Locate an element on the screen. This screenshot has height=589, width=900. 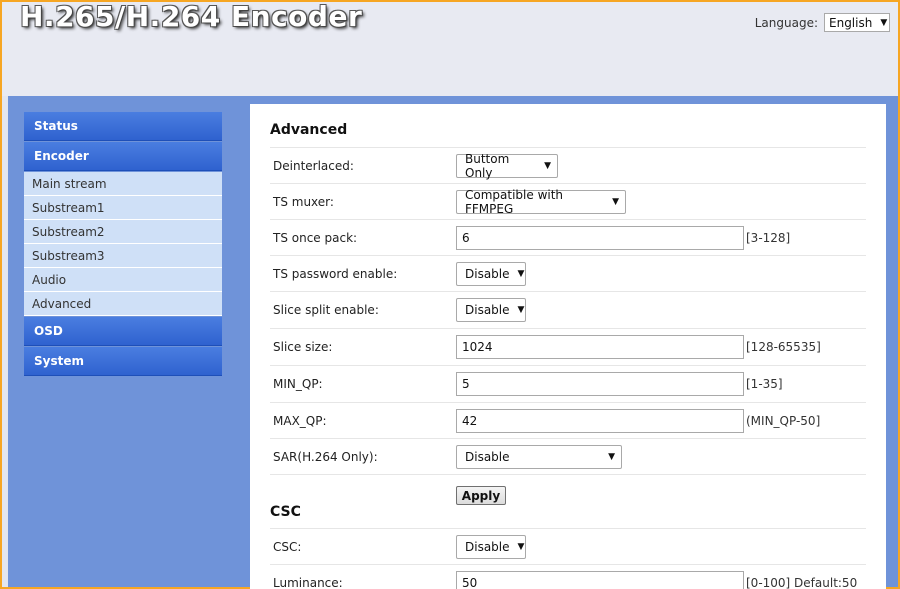
row-luminance: Luminance: 50 [0-100] Default:50 is located at coordinates (568, 576).